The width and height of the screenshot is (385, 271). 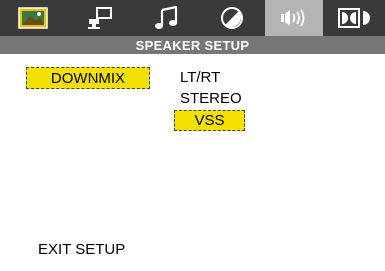 What do you see at coordinates (81, 249) in the screenshot?
I see `exit-setup-button: EXIT SETUP` at bounding box center [81, 249].